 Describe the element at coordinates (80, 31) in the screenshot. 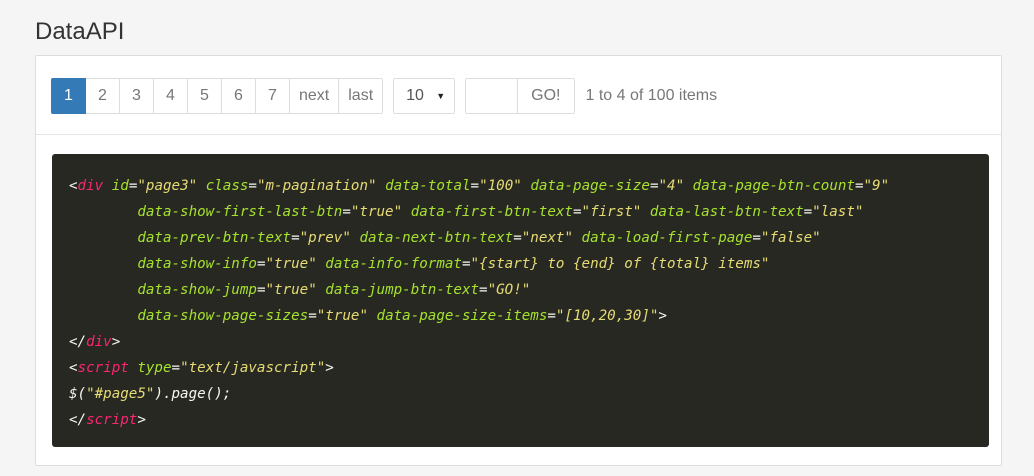

I see `page-title: DataAPI` at that location.